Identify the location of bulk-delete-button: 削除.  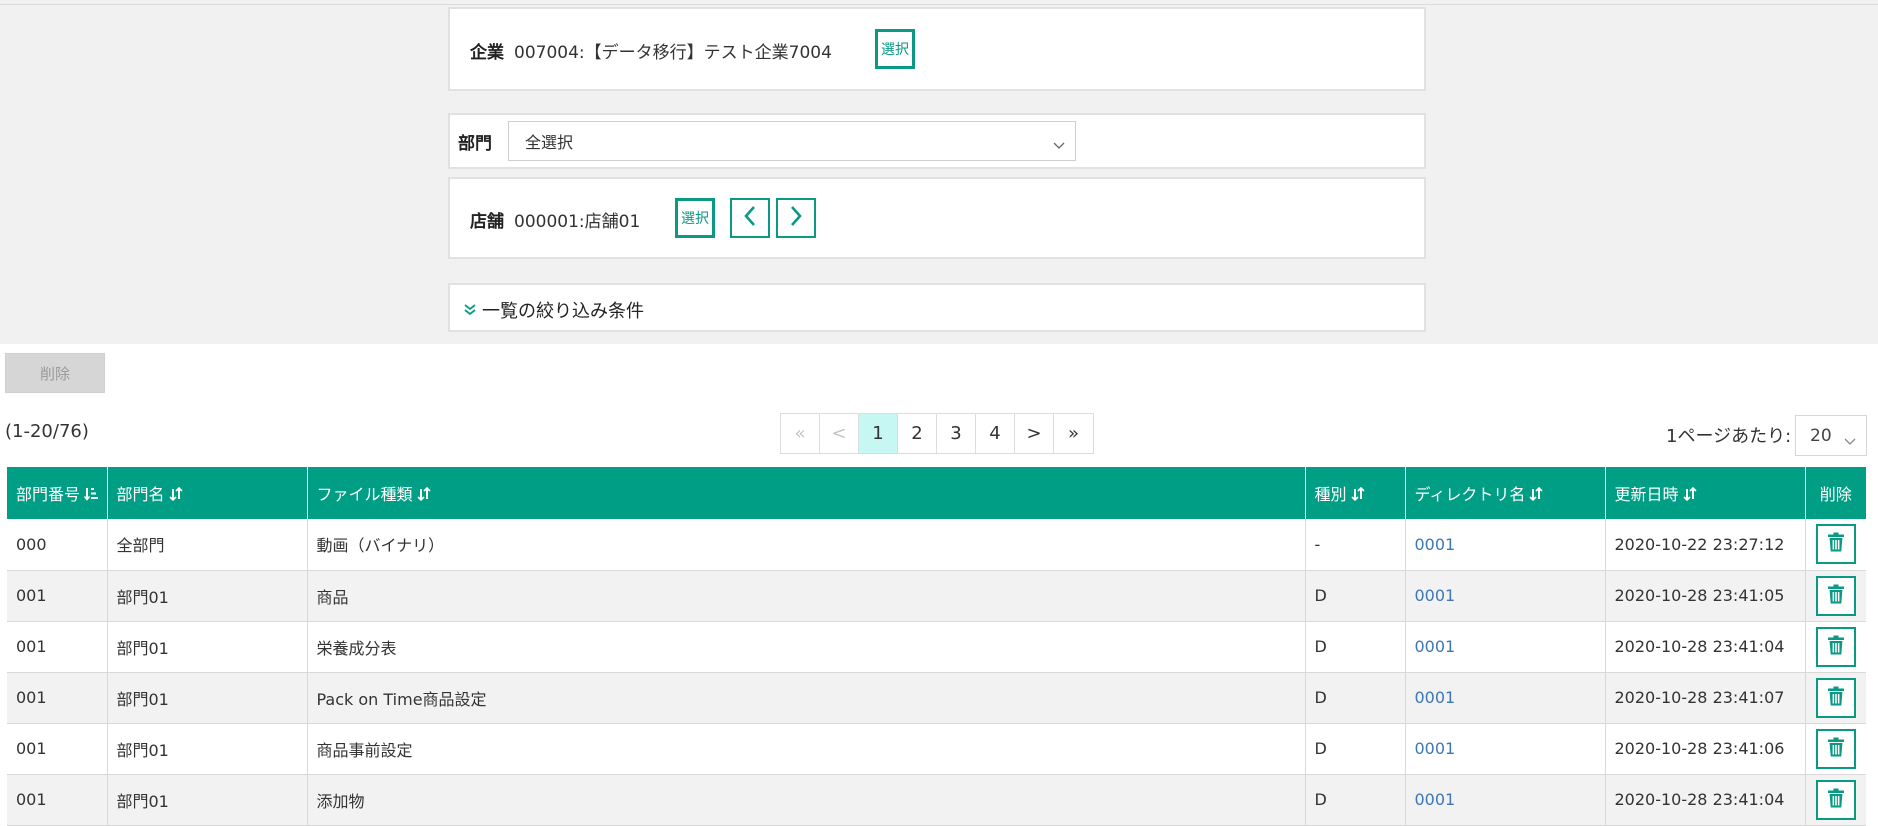
(55, 373).